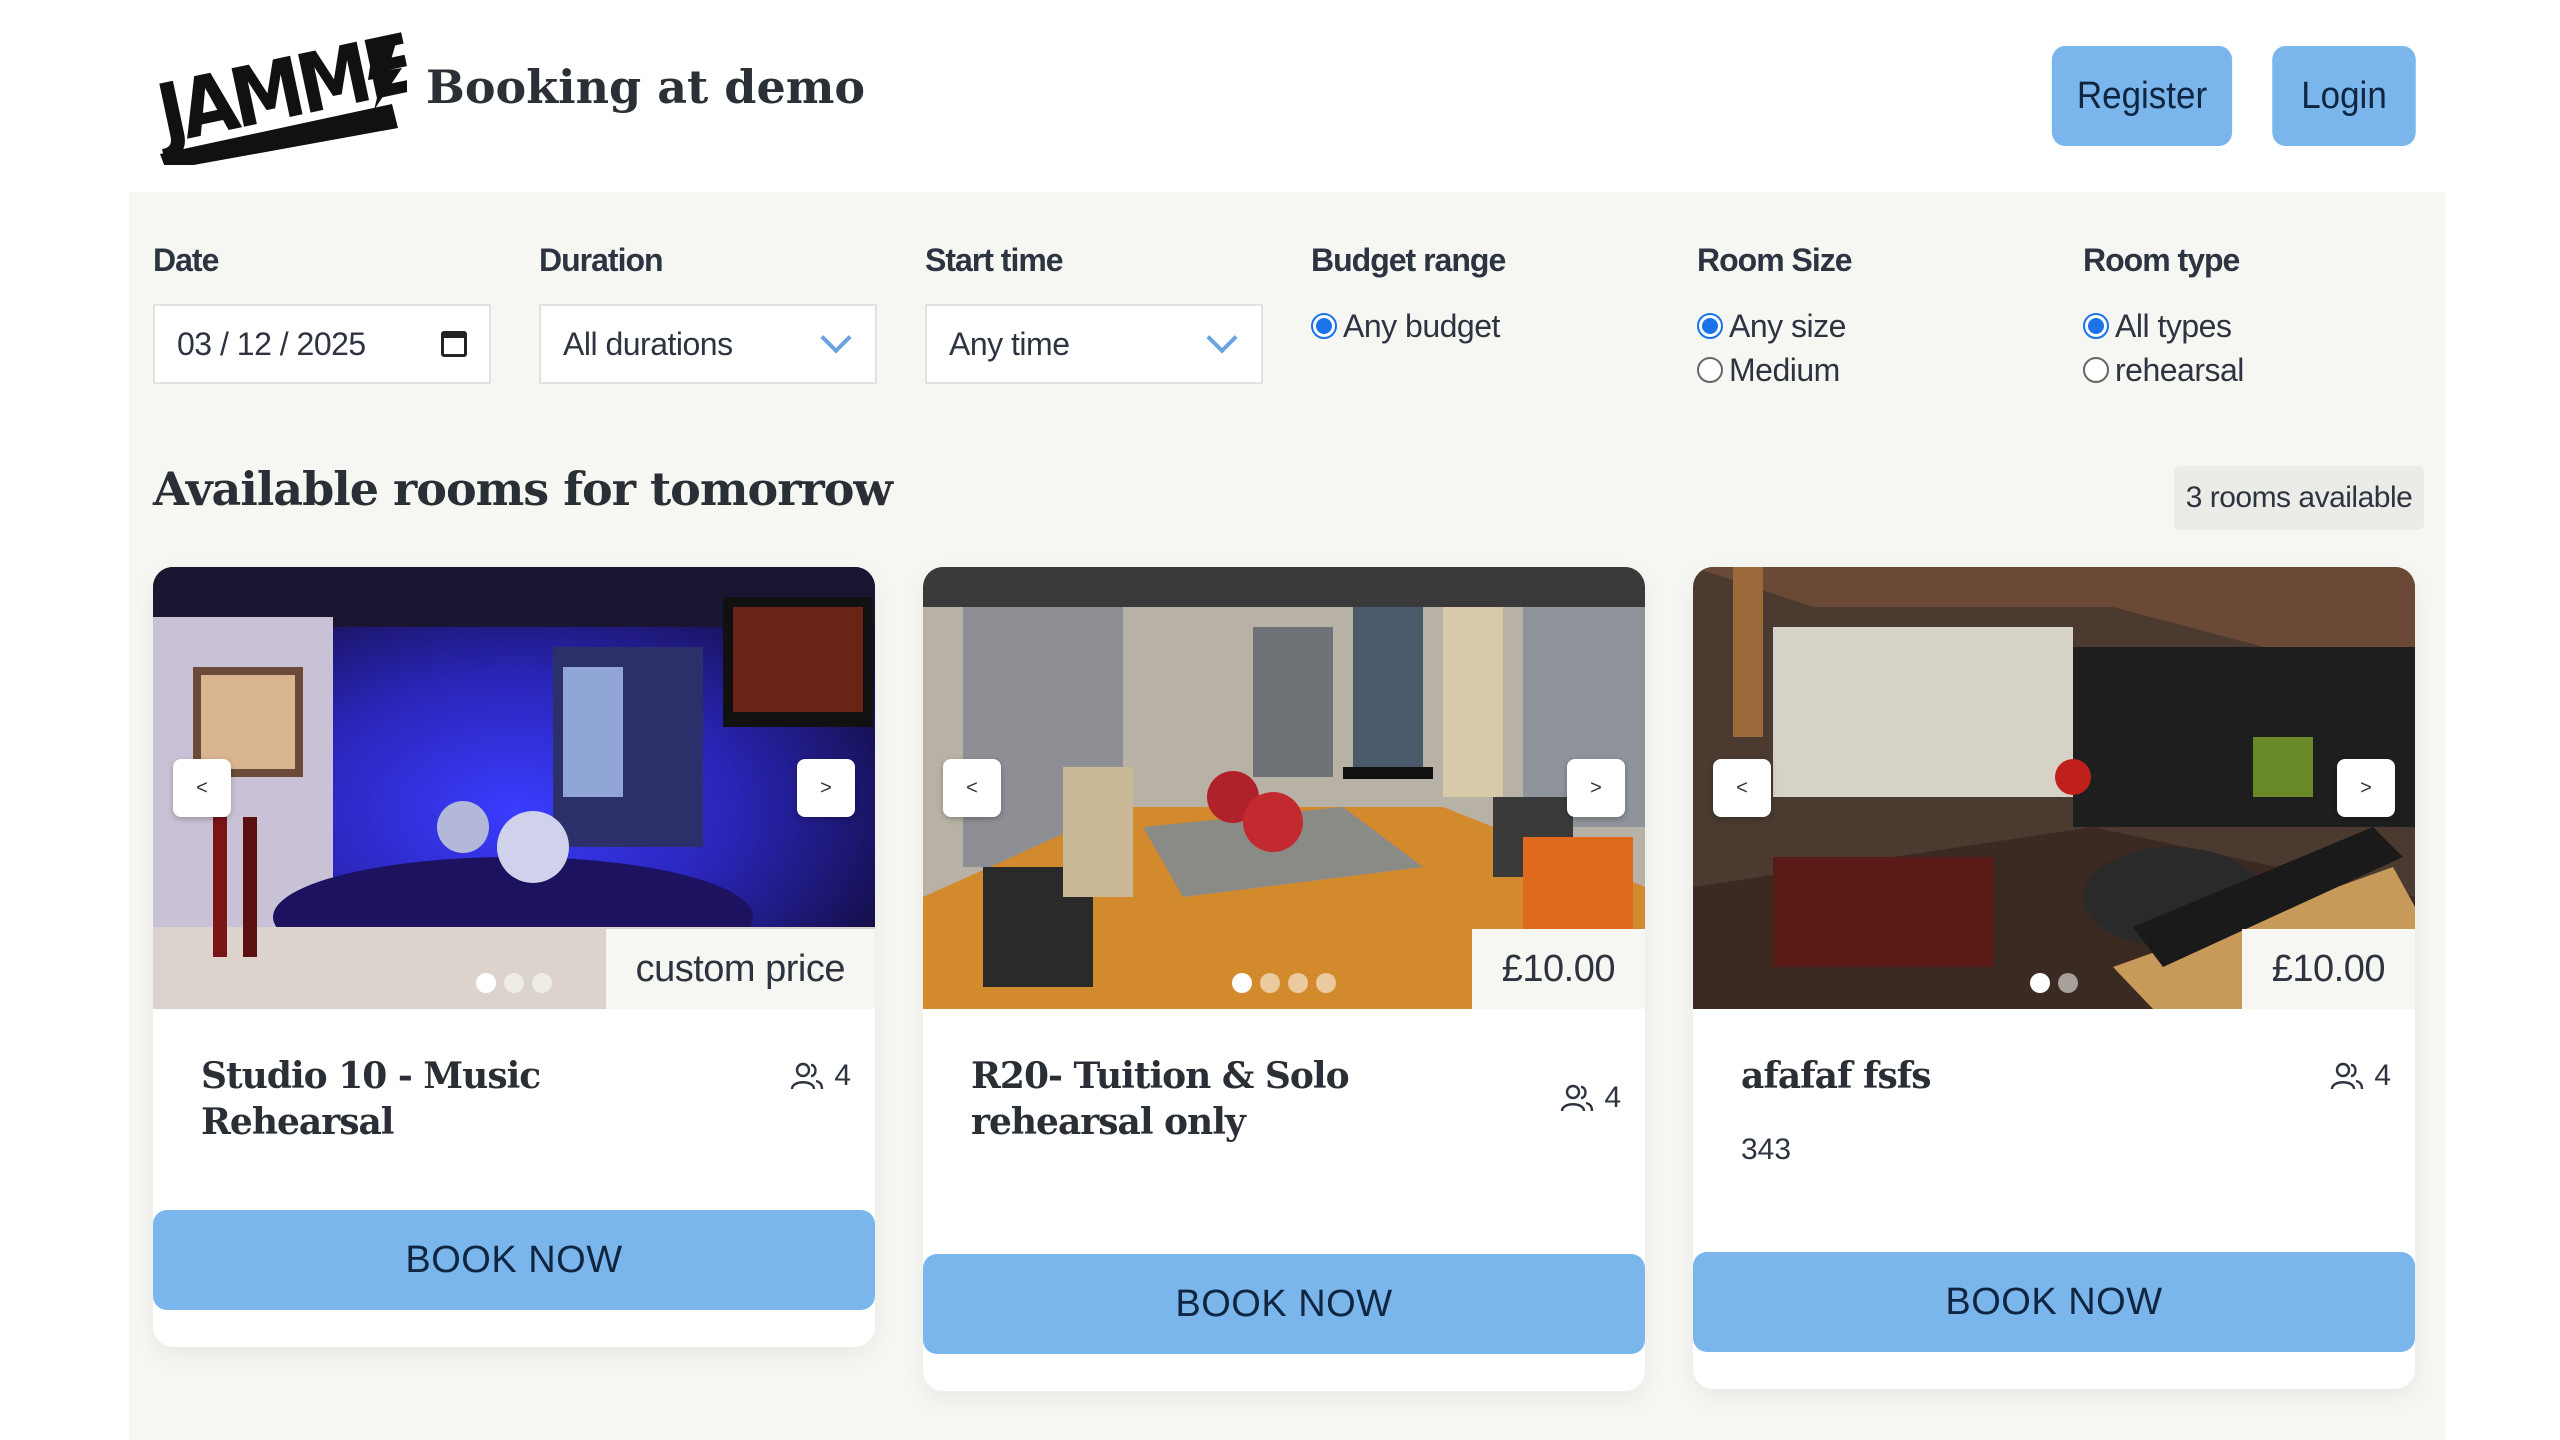 The width and height of the screenshot is (2560, 1440). Describe the element at coordinates (1280, 96) in the screenshot. I see `site-header: JAMMED Booking at demo Register Login` at that location.